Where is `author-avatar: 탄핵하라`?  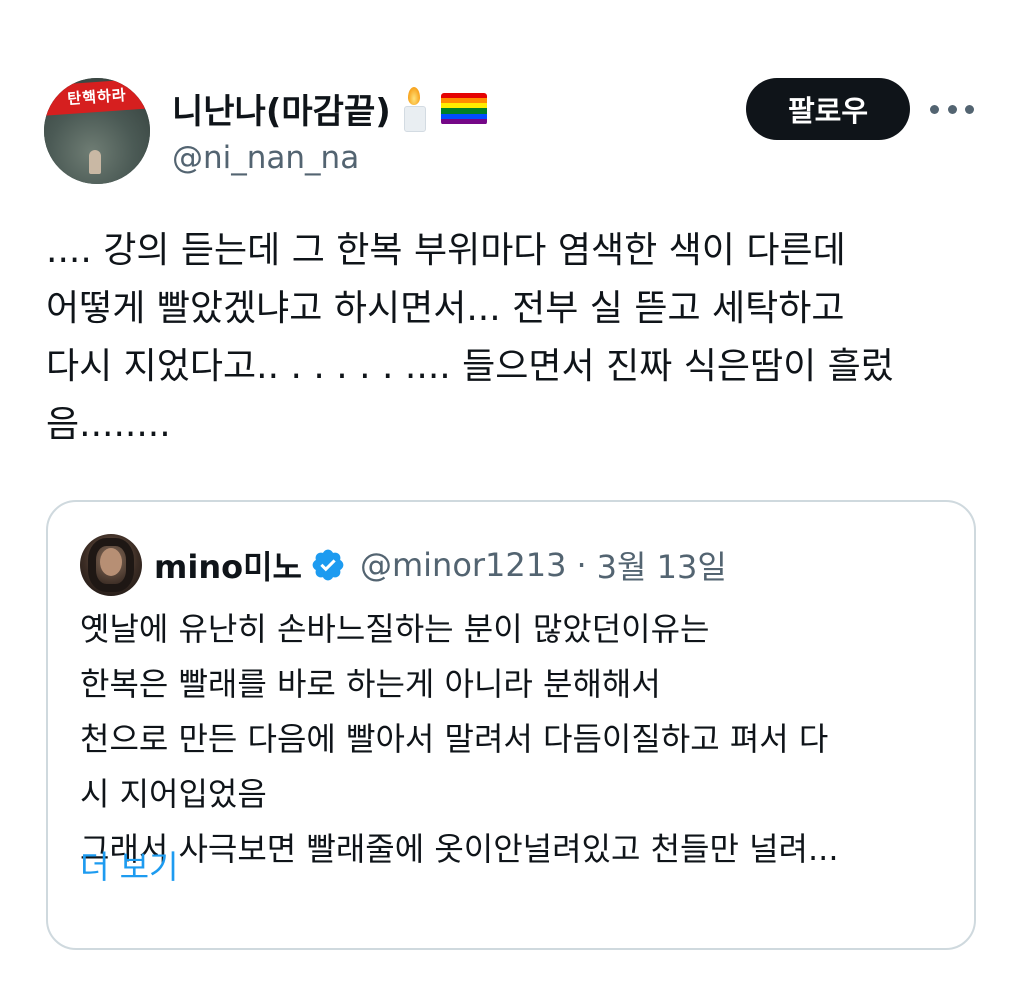
author-avatar: 탄핵하라 is located at coordinates (97, 131).